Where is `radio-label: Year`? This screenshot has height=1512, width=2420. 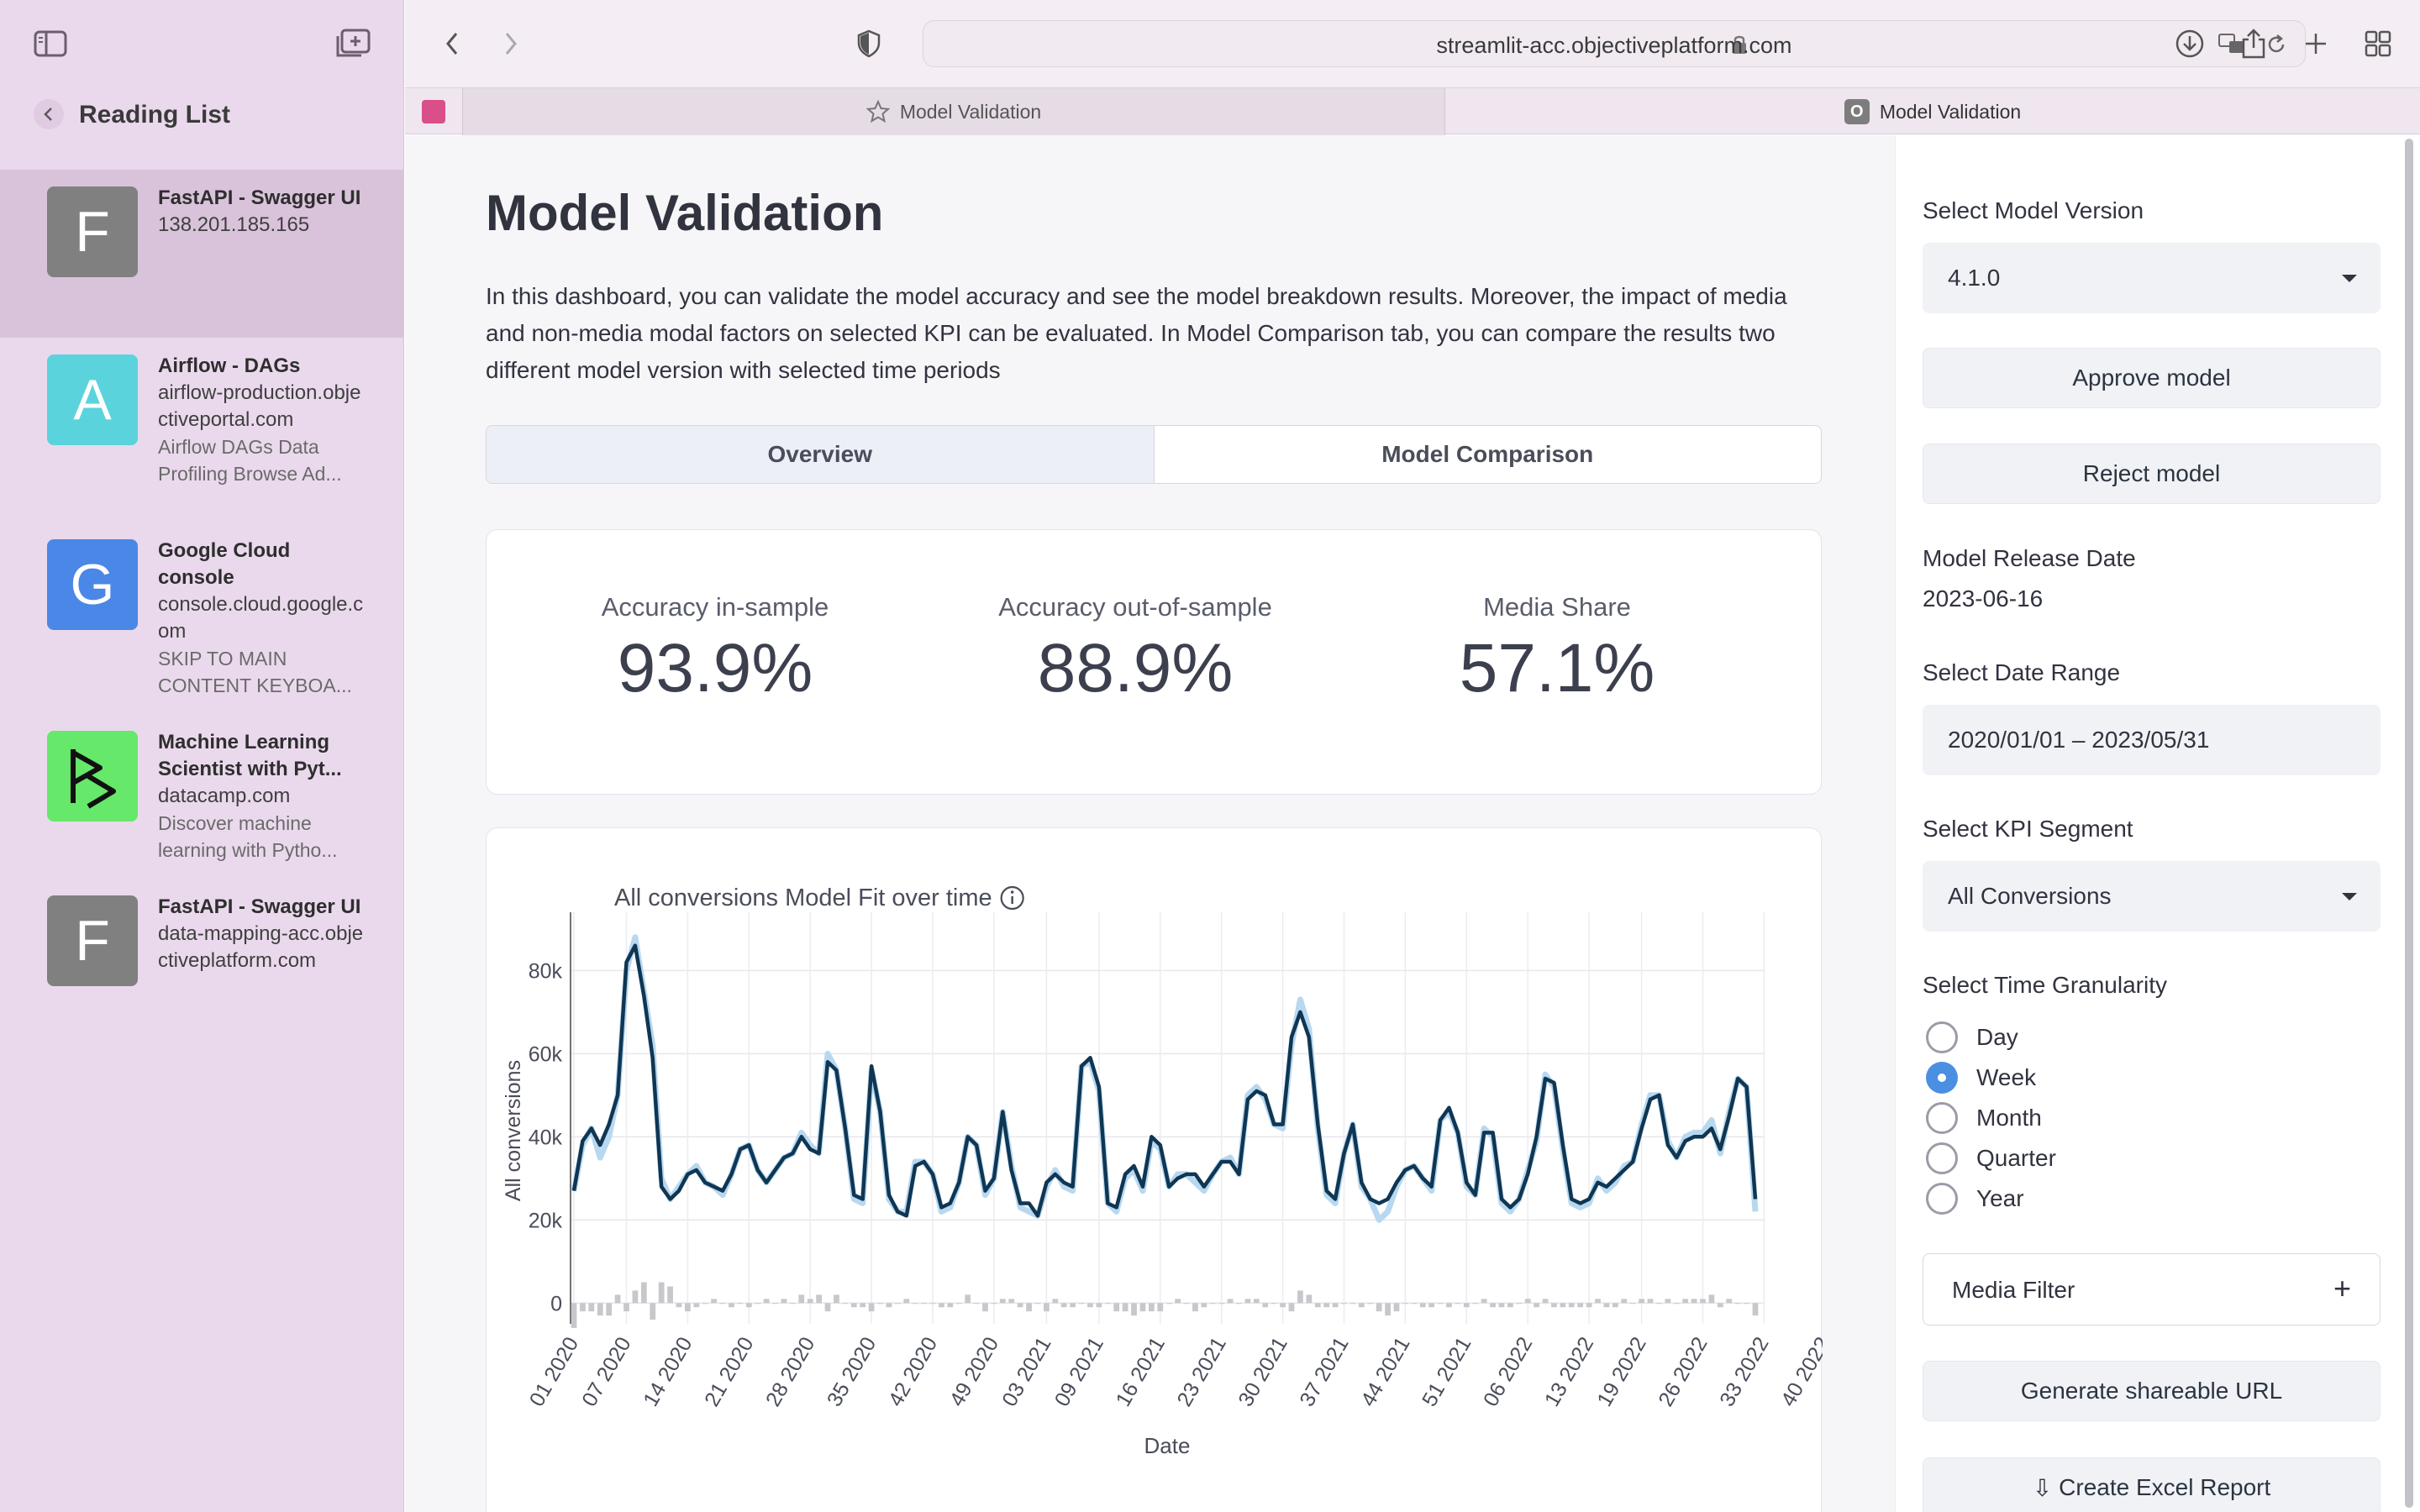
radio-label: Year is located at coordinates (2000, 1198).